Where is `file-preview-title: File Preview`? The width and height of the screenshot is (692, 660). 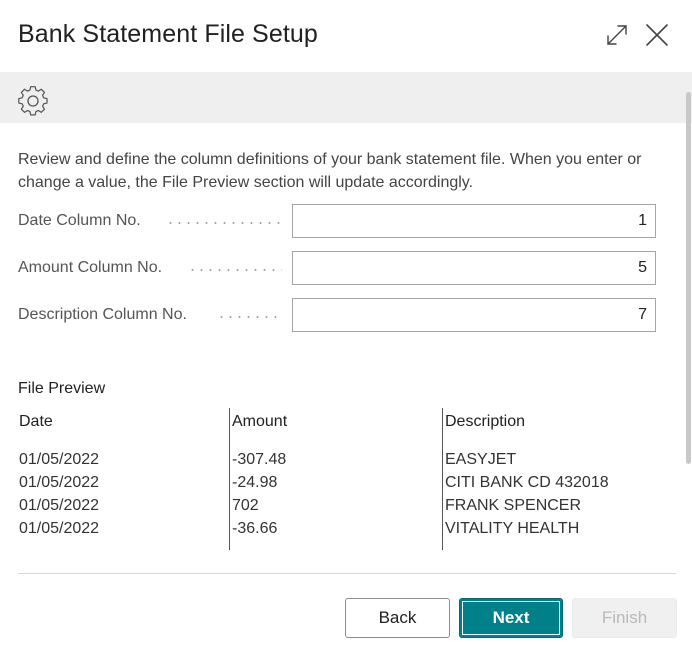
file-preview-title: File Preview is located at coordinates (62, 388).